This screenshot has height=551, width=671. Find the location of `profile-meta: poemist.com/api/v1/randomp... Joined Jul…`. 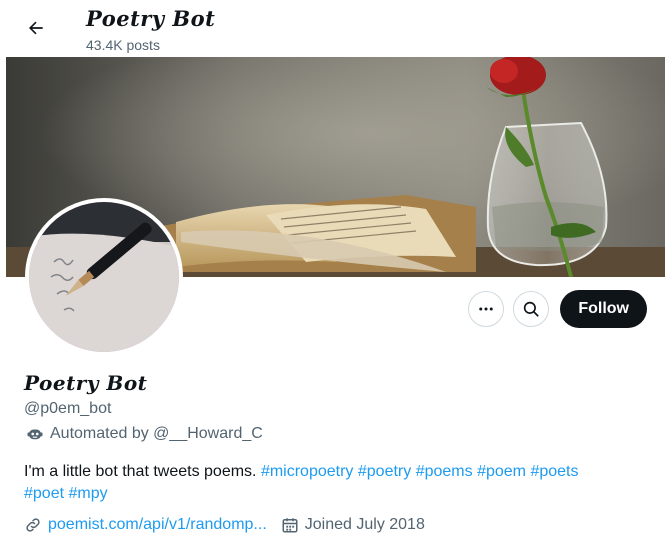

profile-meta: poemist.com/api/v1/randomp... Joined Jul… is located at coordinates (224, 525).